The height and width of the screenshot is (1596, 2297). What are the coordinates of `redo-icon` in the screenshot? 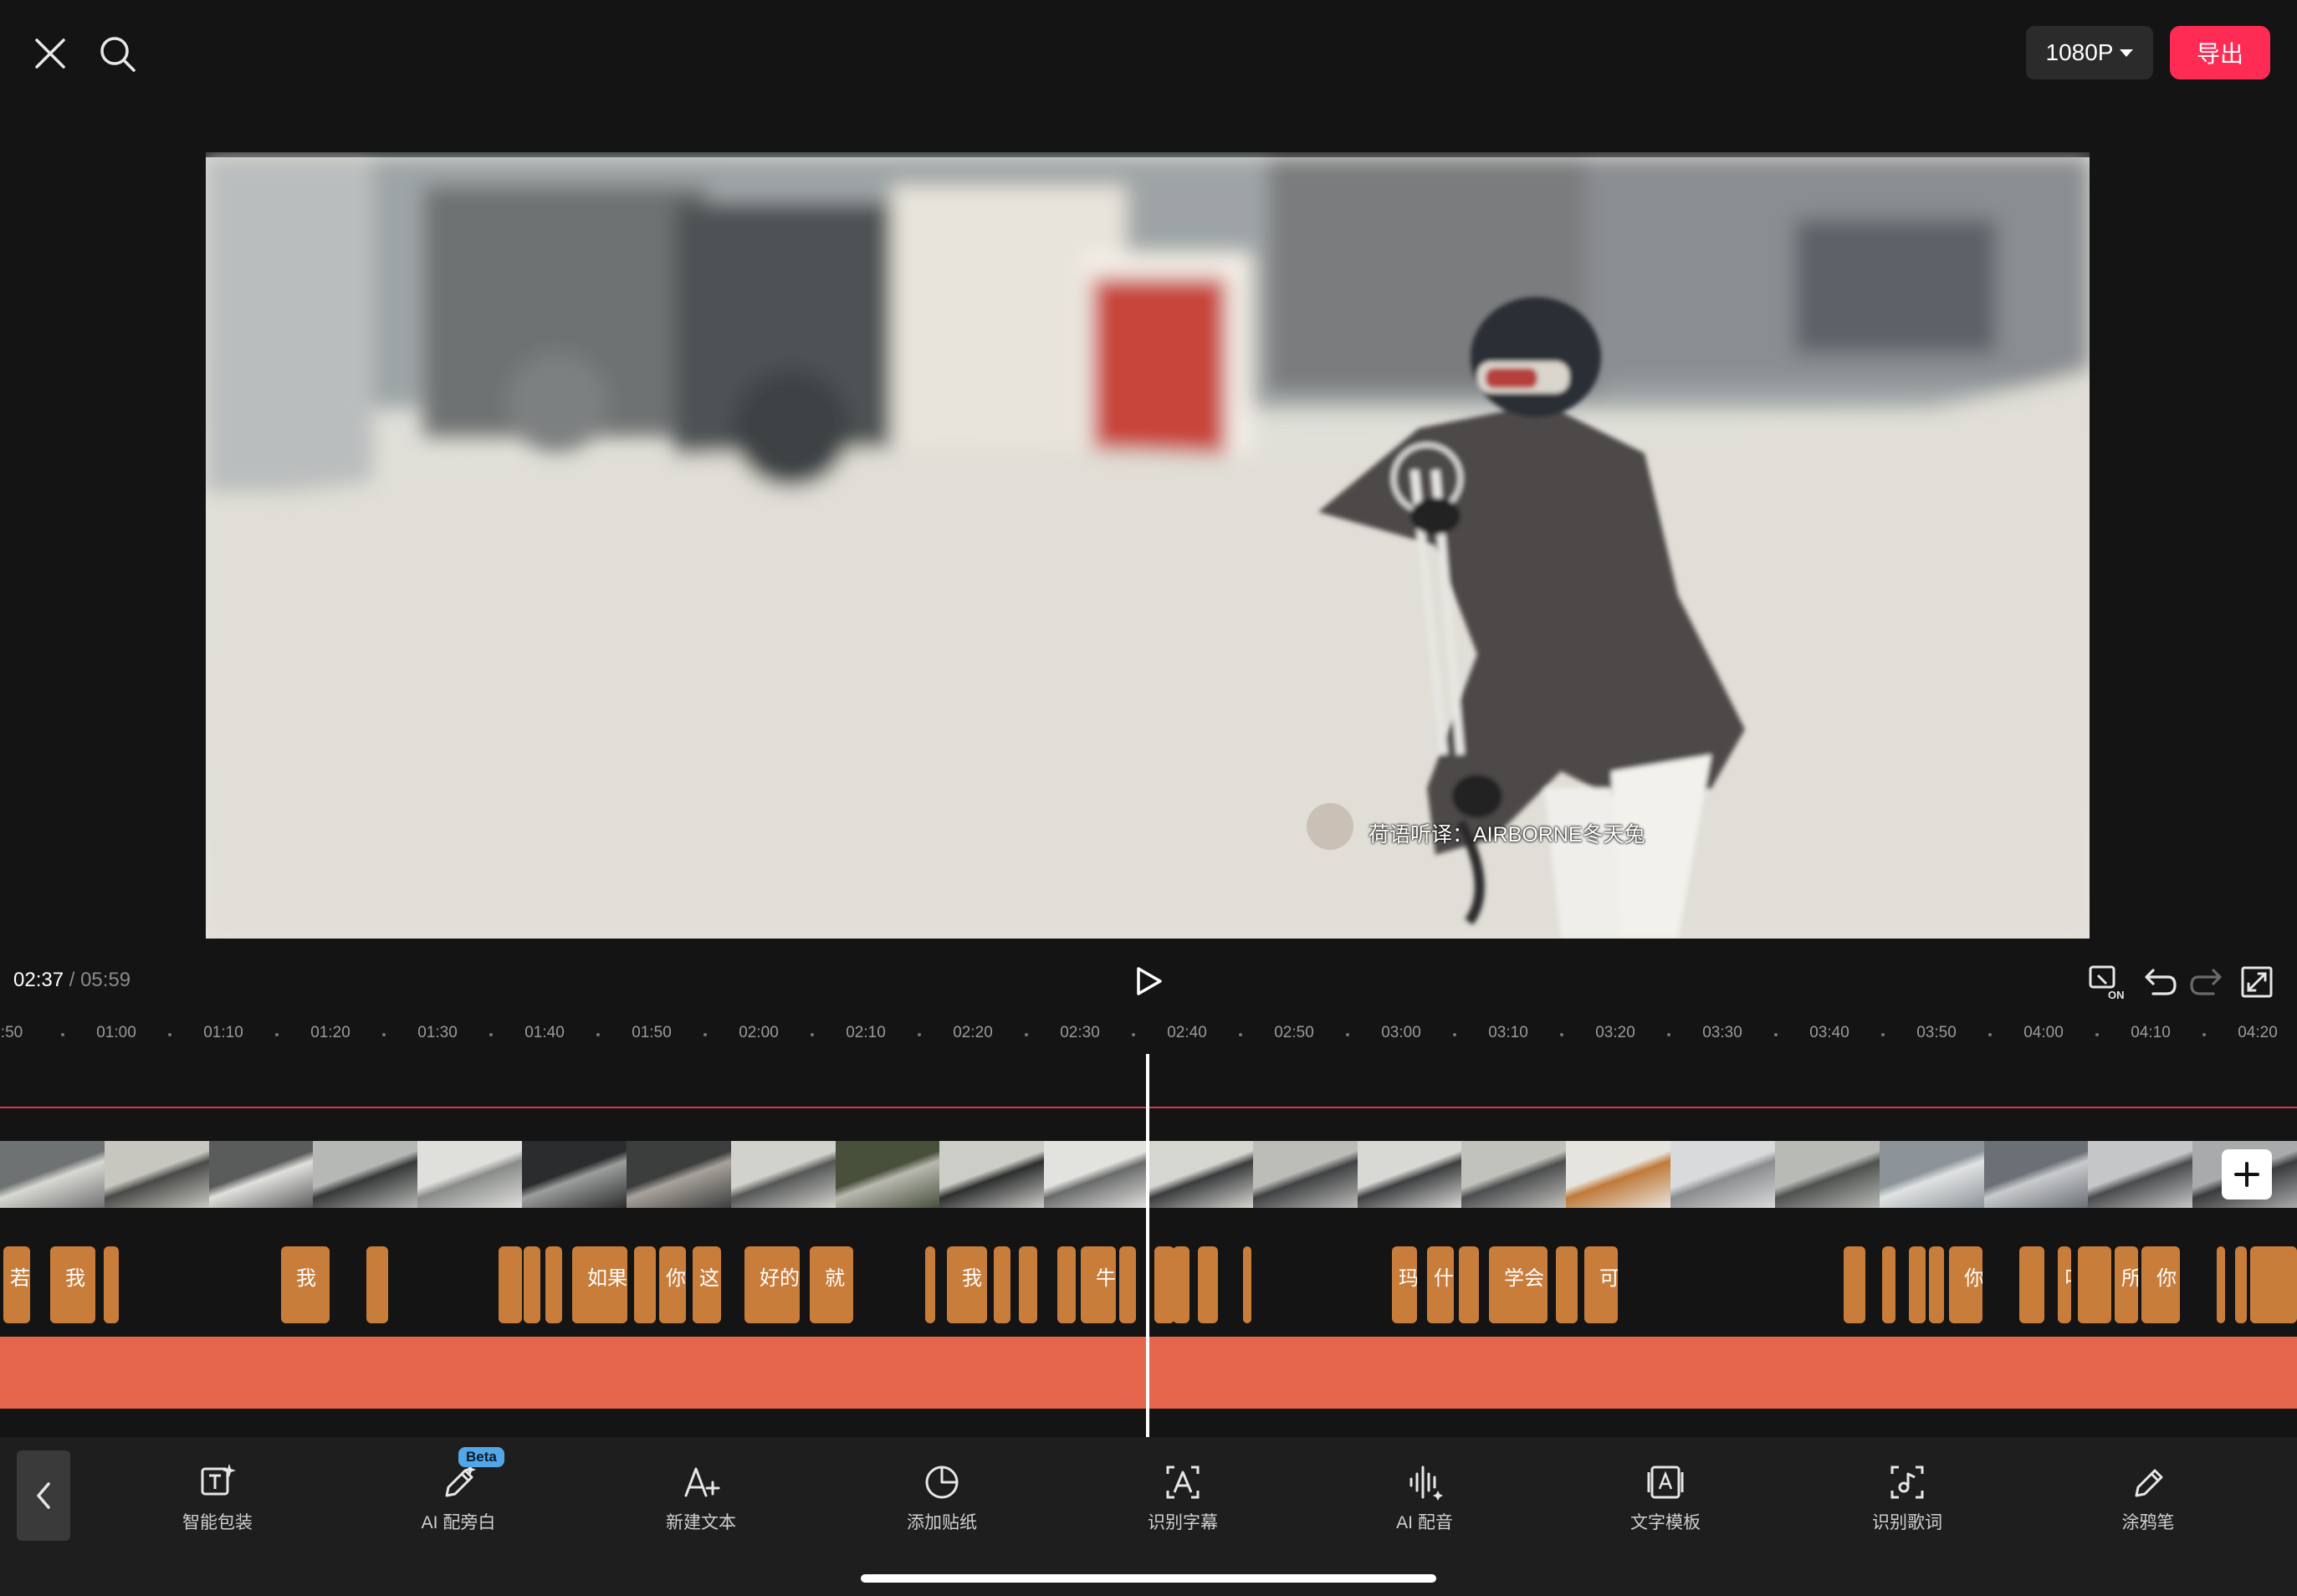 It's located at (2206, 982).